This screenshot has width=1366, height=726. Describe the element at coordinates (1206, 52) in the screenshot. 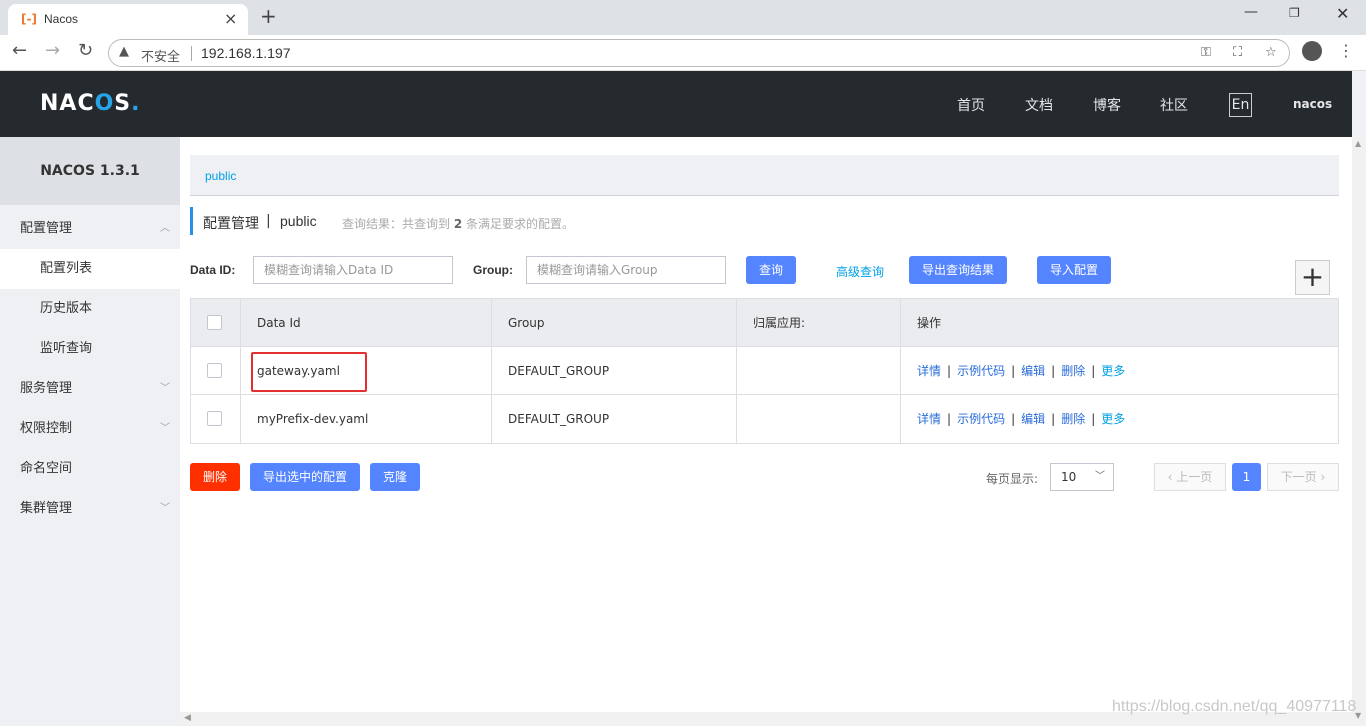

I see `key-icon: ⚿` at that location.